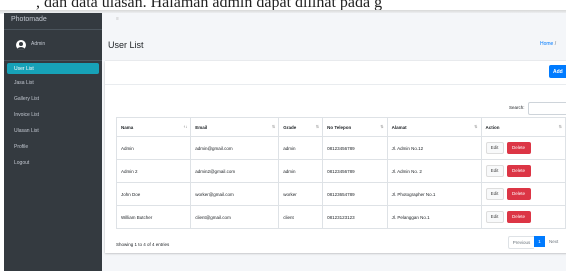  Describe the element at coordinates (53, 83) in the screenshot. I see `sidebar-item-jasa-list: Jasa List` at that location.